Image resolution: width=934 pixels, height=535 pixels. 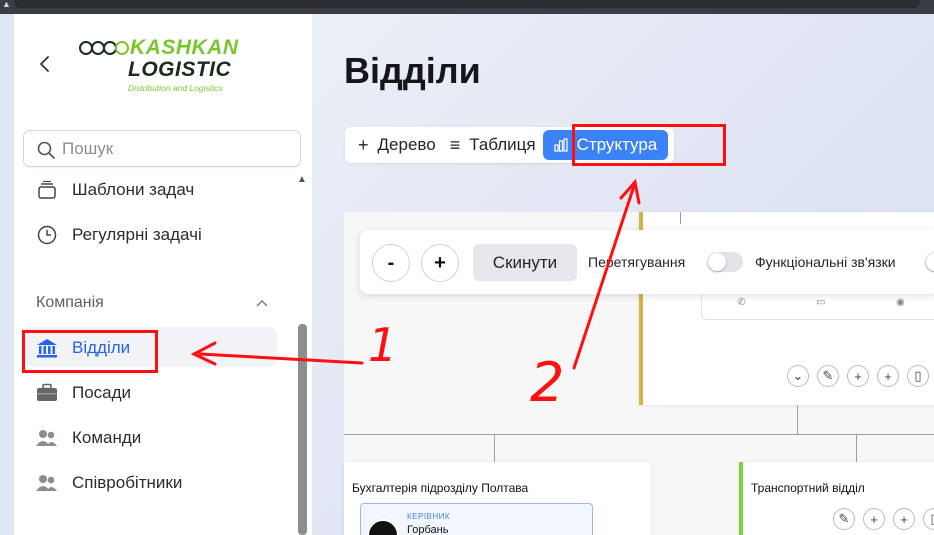 What do you see at coordinates (637, 262) in the screenshot?
I see `drag-toggle-label: Перетягування` at bounding box center [637, 262].